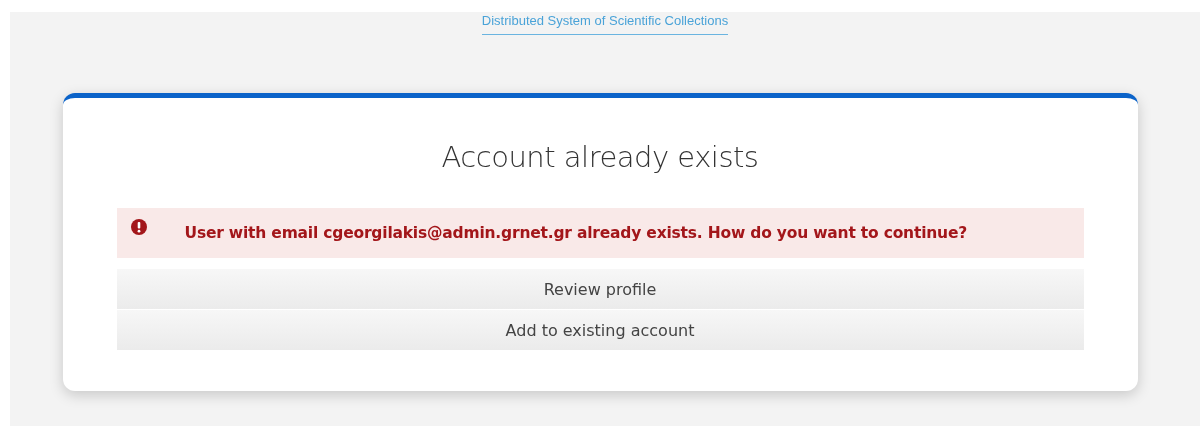  Describe the element at coordinates (600, 157) in the screenshot. I see `card-title: Account already exists` at that location.